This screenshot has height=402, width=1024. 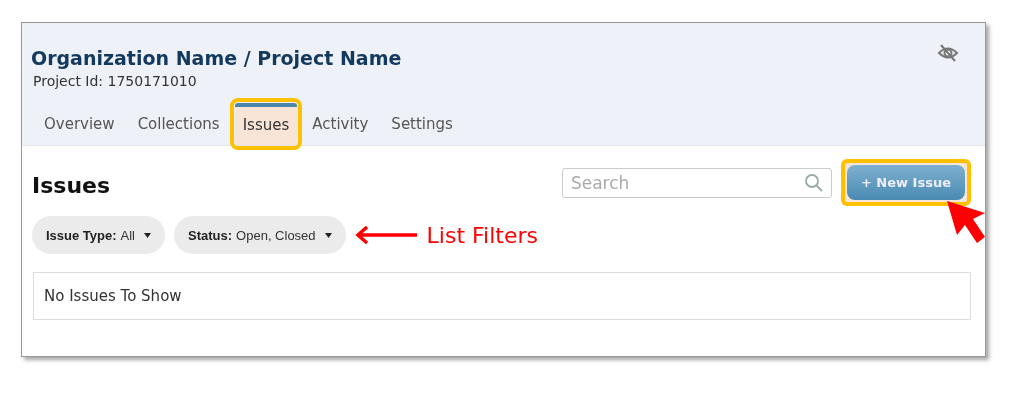 What do you see at coordinates (178, 124) in the screenshot?
I see `tab: Collections` at bounding box center [178, 124].